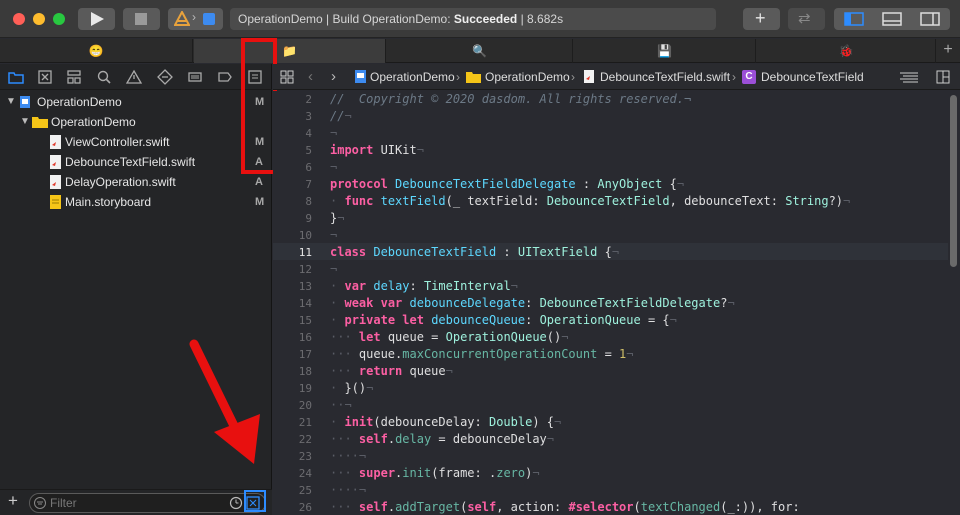  Describe the element at coordinates (292, 371) in the screenshot. I see `line-number: 18` at that location.